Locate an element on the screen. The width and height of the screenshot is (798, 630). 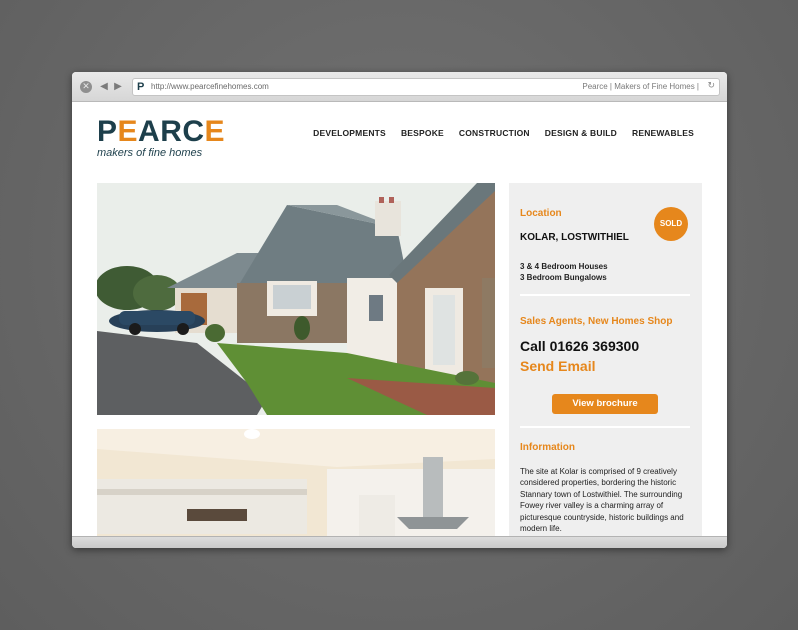
tab-title: Pearce | Makers of Fine Homes | is located at coordinates (640, 86).